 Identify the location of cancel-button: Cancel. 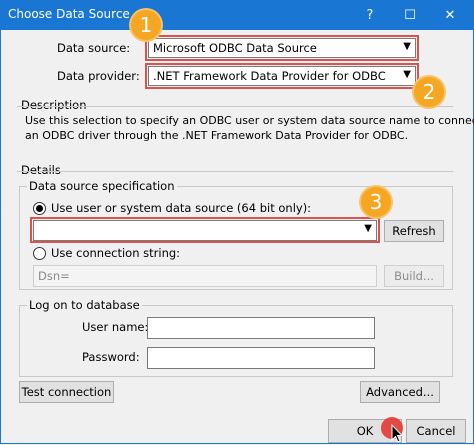
(436, 431).